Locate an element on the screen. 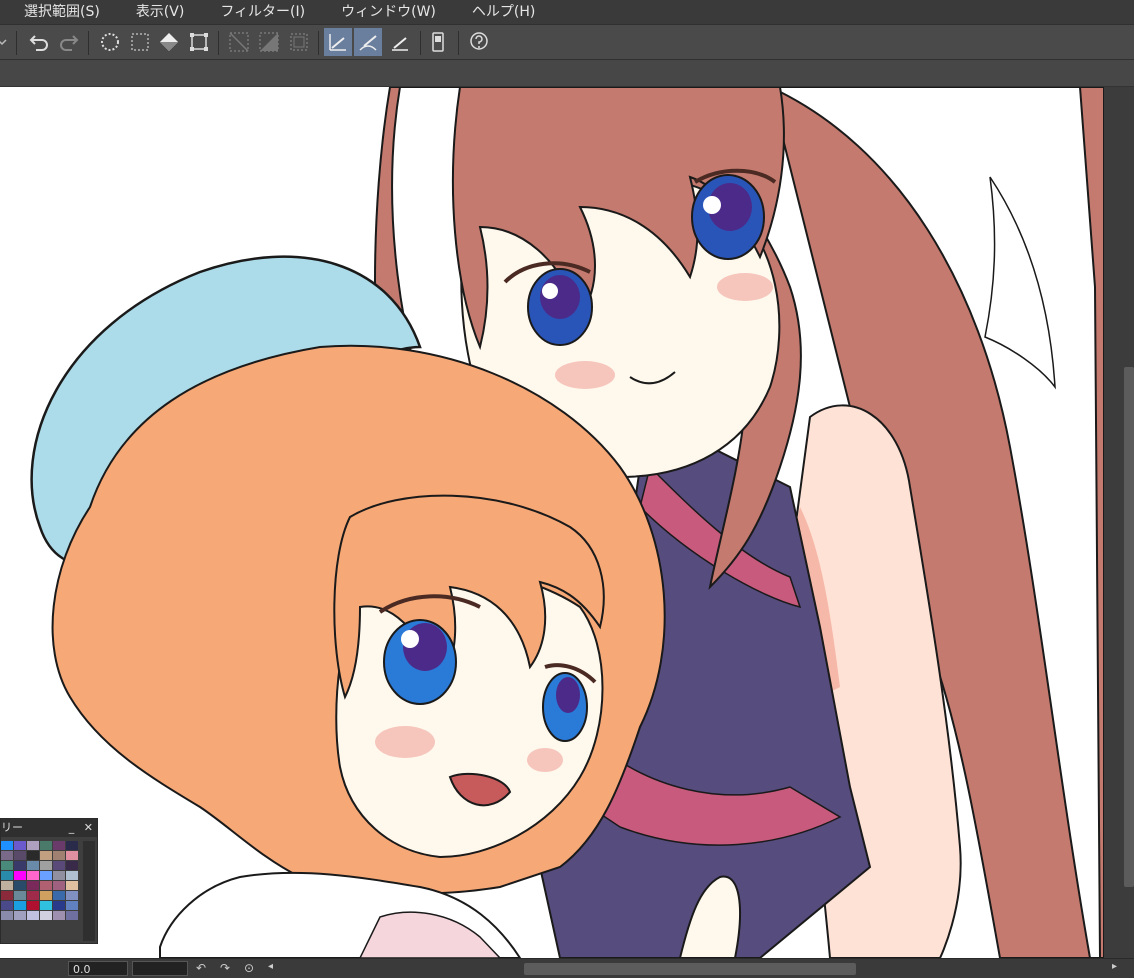 This screenshot has height=978, width=1134. palette-swatches is located at coordinates (41, 880).